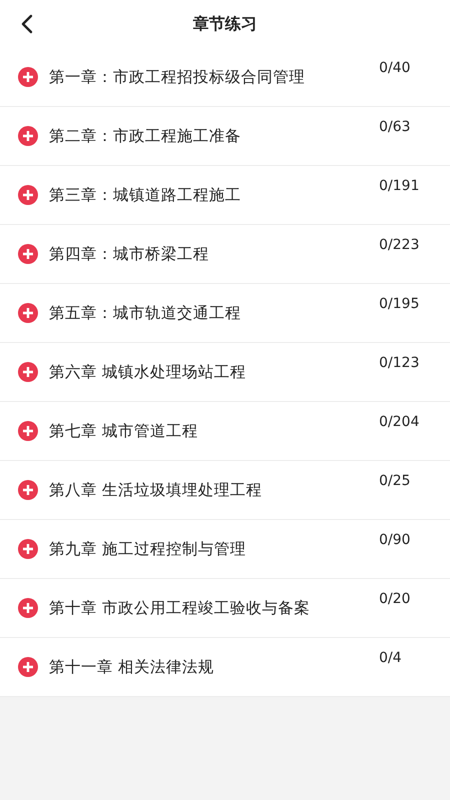 This screenshot has height=800, width=450. Describe the element at coordinates (225, 254) in the screenshot. I see `chapter-row: 第四章：城市桥梁工程 0/223` at that location.